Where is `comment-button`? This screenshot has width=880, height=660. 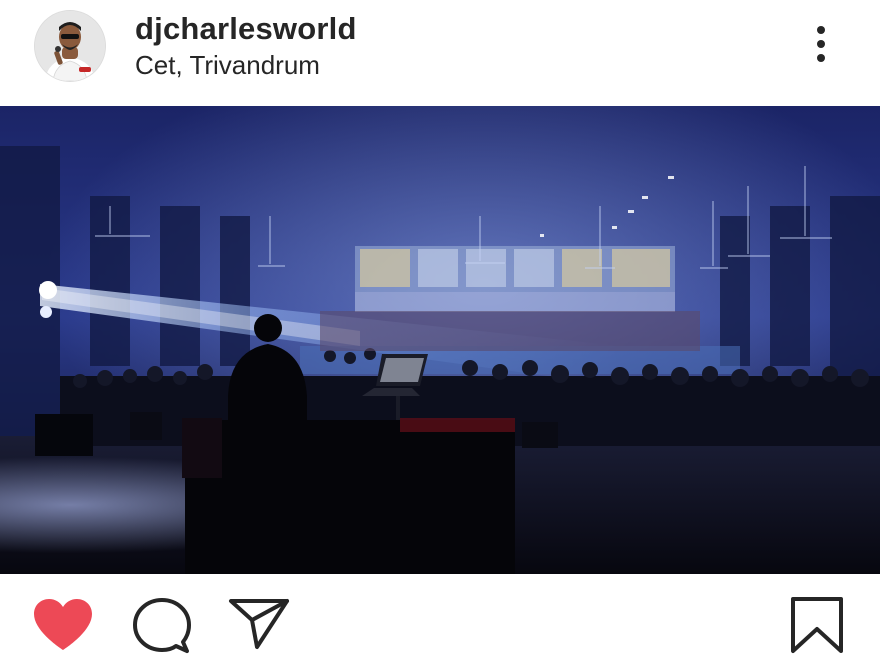
comment-button is located at coordinates (162, 628).